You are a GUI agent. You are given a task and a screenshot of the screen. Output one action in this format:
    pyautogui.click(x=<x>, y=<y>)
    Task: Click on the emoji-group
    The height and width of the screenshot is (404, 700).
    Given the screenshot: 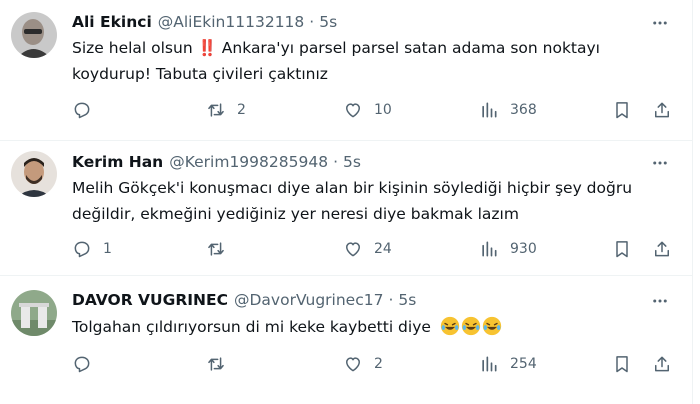 What is the action you would take?
    pyautogui.click(x=471, y=326)
    